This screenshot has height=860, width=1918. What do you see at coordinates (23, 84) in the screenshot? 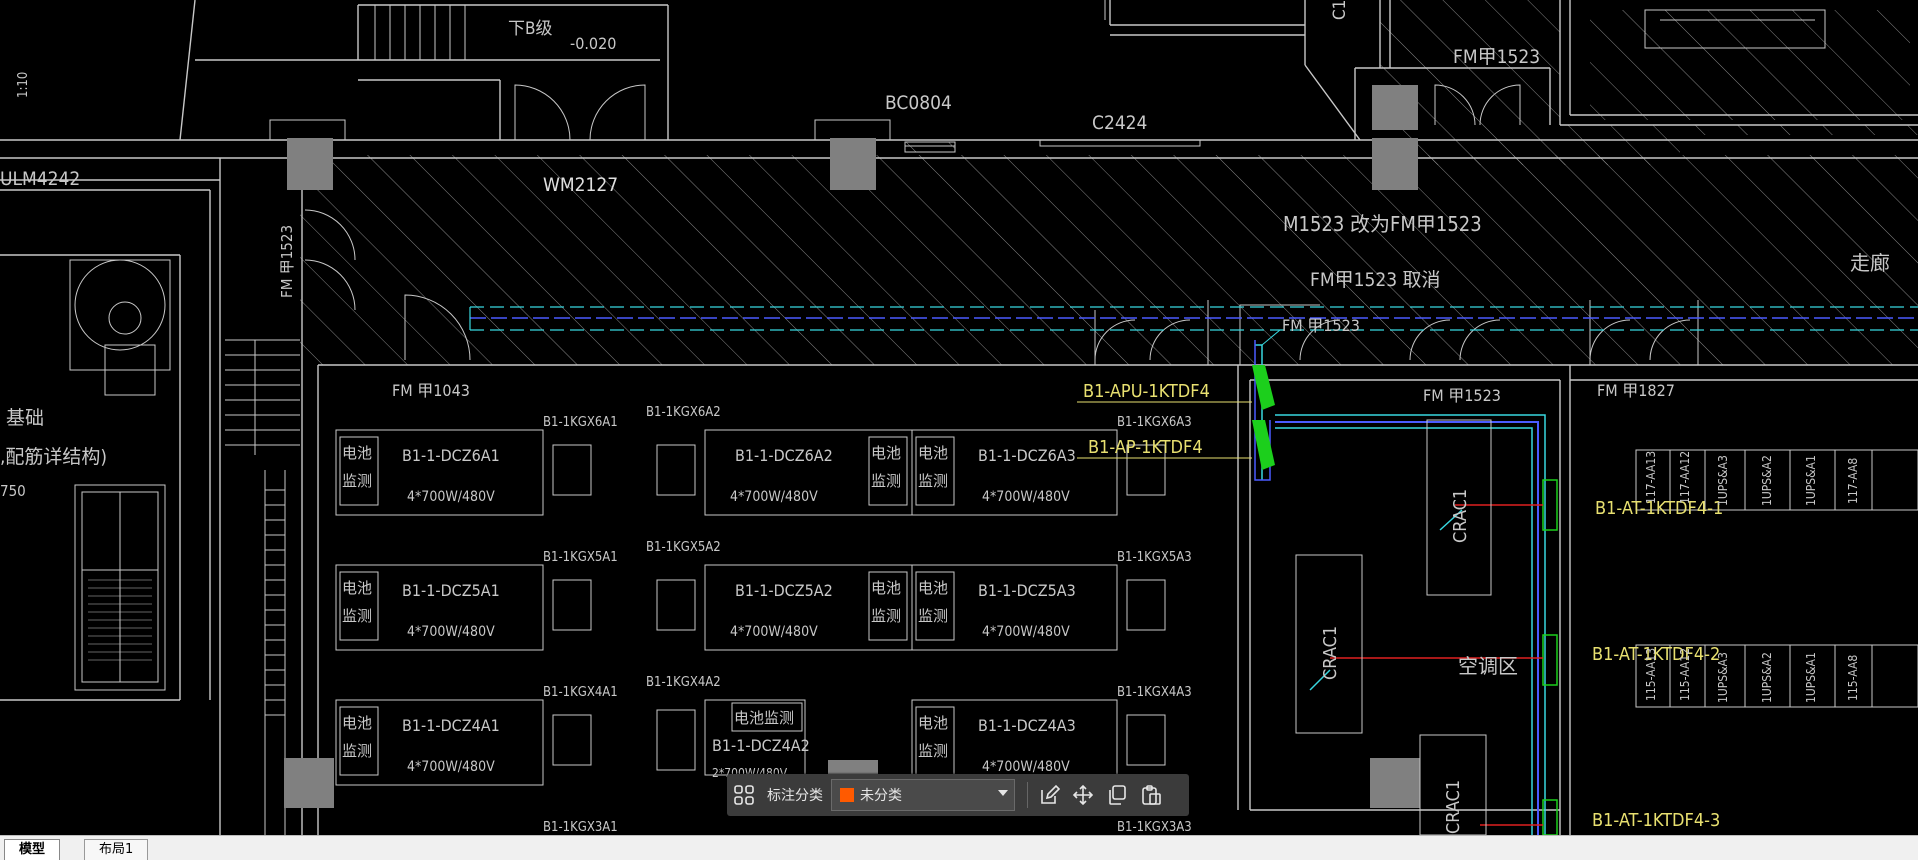
I see `label-scale: 1:10` at bounding box center [23, 84].